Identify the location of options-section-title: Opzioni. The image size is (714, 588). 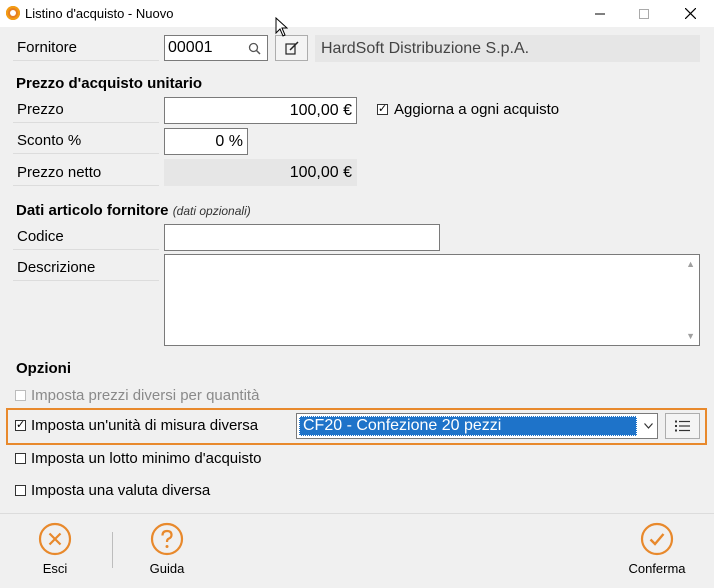
(43, 368).